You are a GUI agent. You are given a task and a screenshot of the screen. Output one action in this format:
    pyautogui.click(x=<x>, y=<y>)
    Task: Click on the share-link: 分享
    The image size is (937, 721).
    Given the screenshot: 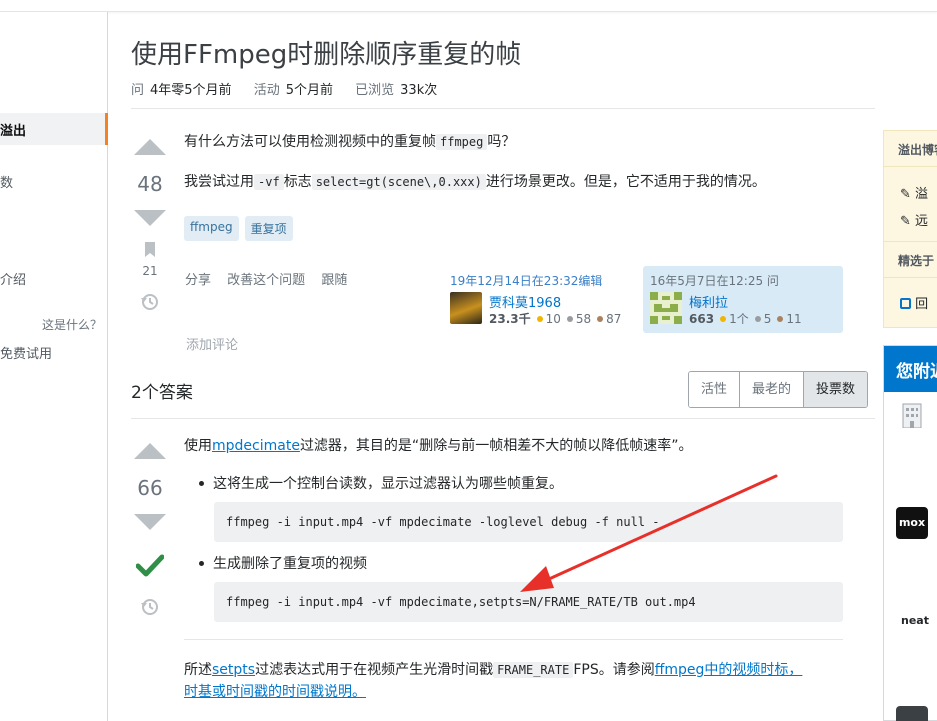 What is the action you would take?
    pyautogui.click(x=198, y=280)
    